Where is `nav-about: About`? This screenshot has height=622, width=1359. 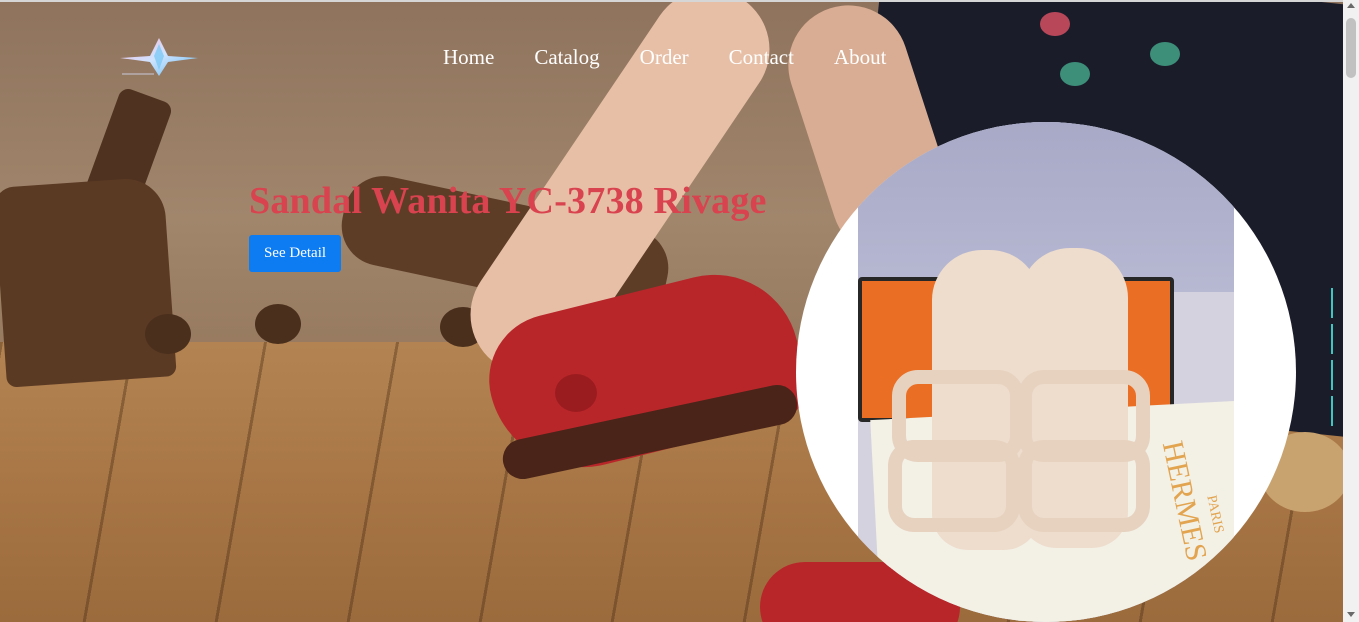
nav-about: About is located at coordinates (860, 57).